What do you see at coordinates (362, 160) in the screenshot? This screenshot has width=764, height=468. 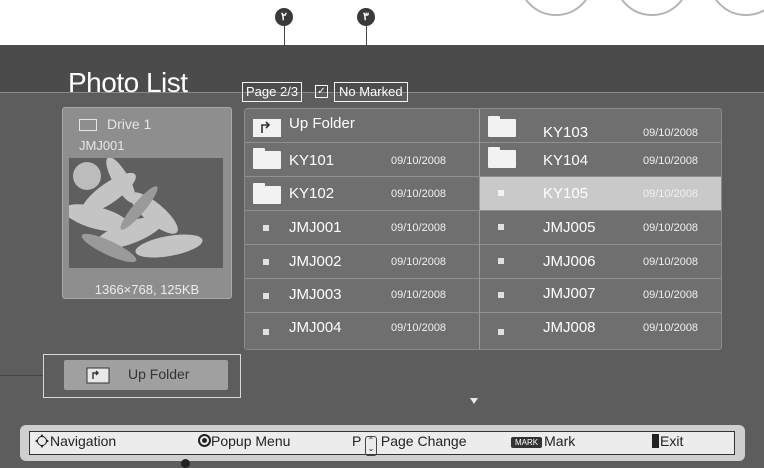 I see `list-item-folder: KY101 09/10/2008` at bounding box center [362, 160].